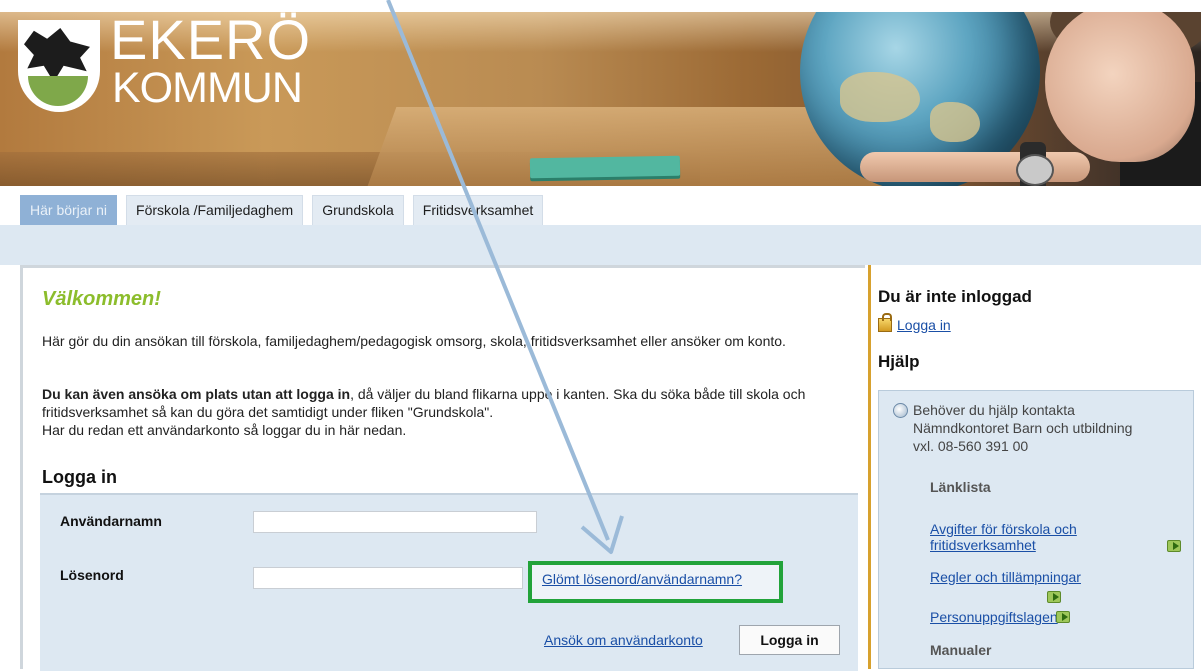 The image size is (1201, 671). What do you see at coordinates (899, 361) in the screenshot?
I see `help-heading: Hjälp` at bounding box center [899, 361].